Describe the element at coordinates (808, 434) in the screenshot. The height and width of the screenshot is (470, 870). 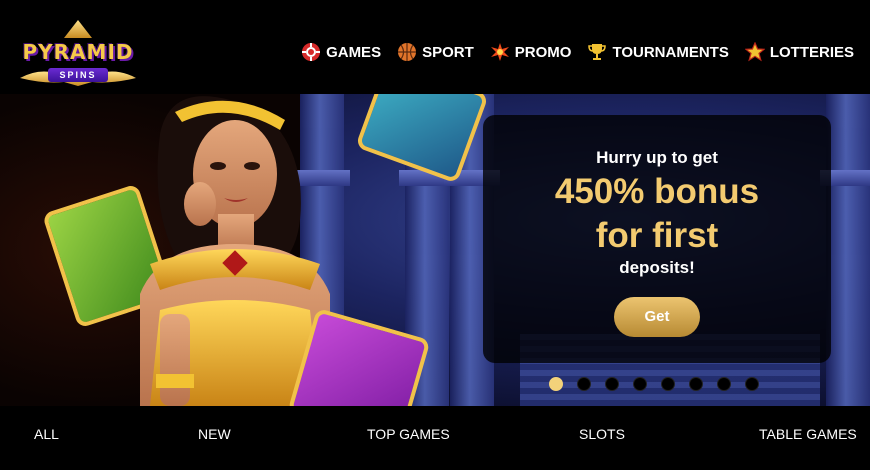
I see `tab-table-games: TABLE GAMES` at that location.